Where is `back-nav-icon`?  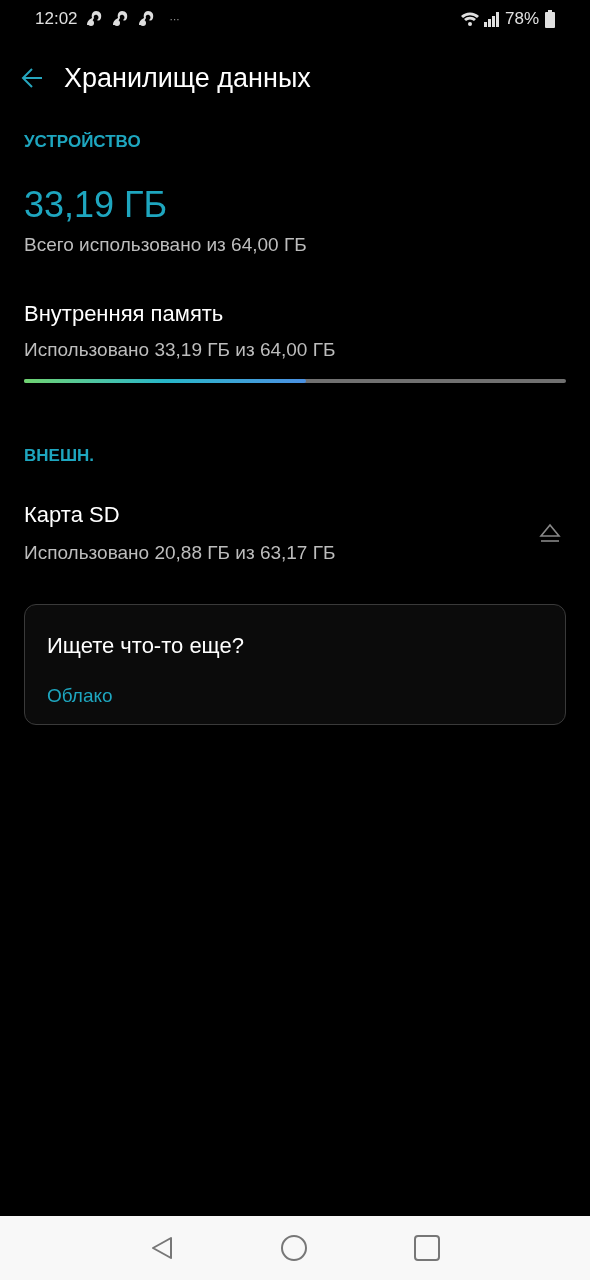 back-nav-icon is located at coordinates (162, 1248).